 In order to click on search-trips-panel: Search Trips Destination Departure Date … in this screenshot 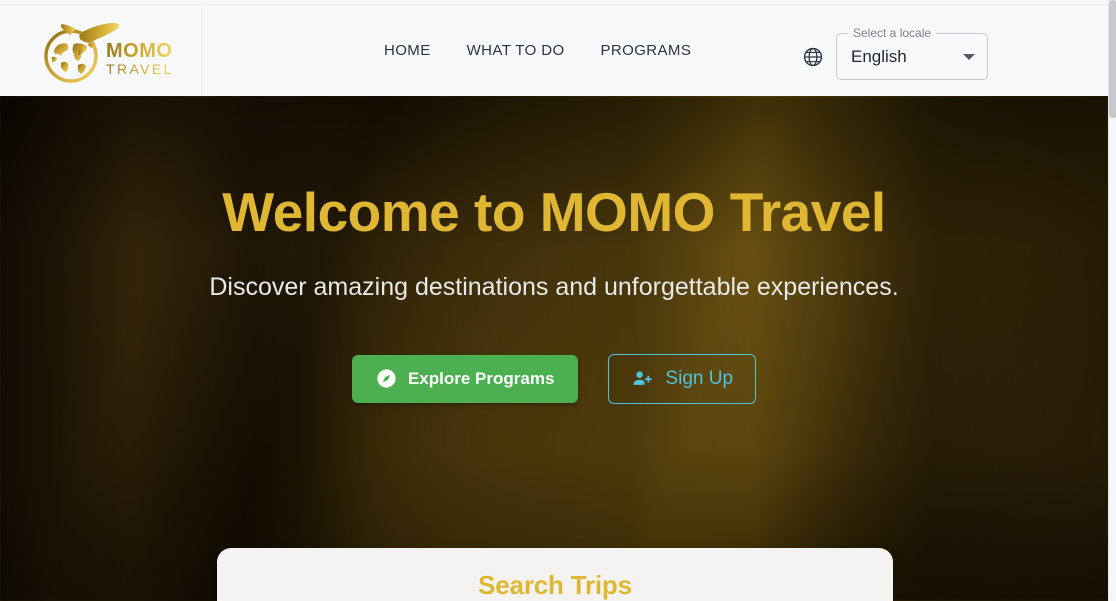, I will do `click(555, 574)`.